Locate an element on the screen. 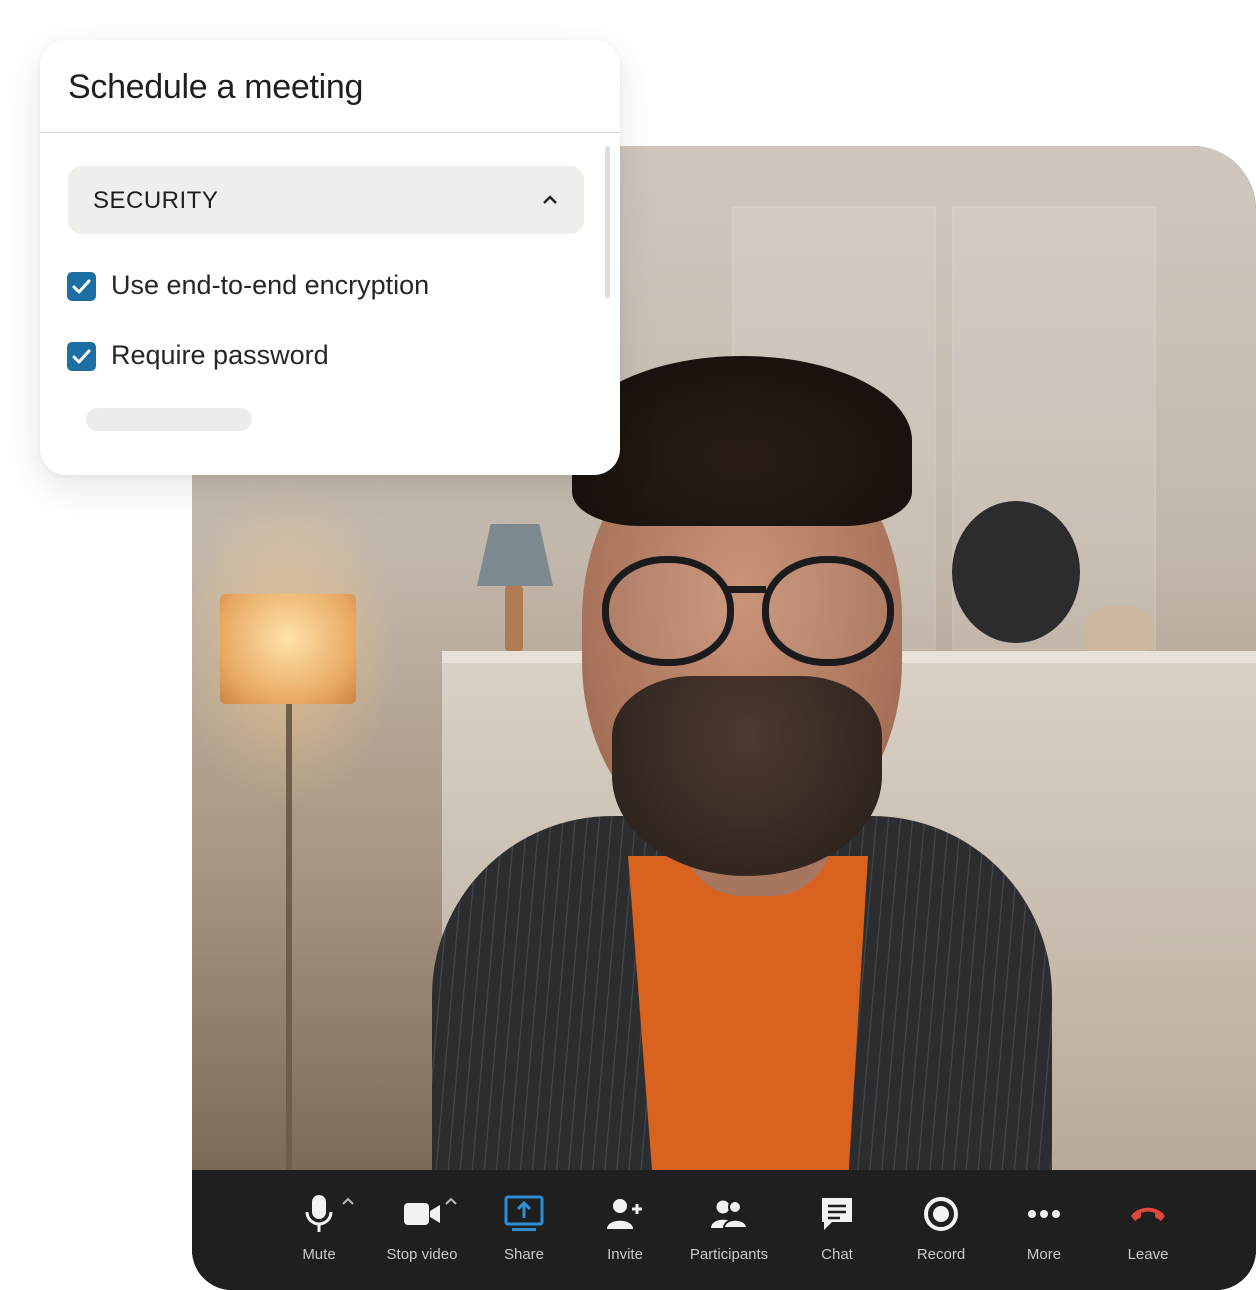 This screenshot has width=1256, height=1290. divider is located at coordinates (330, 132).